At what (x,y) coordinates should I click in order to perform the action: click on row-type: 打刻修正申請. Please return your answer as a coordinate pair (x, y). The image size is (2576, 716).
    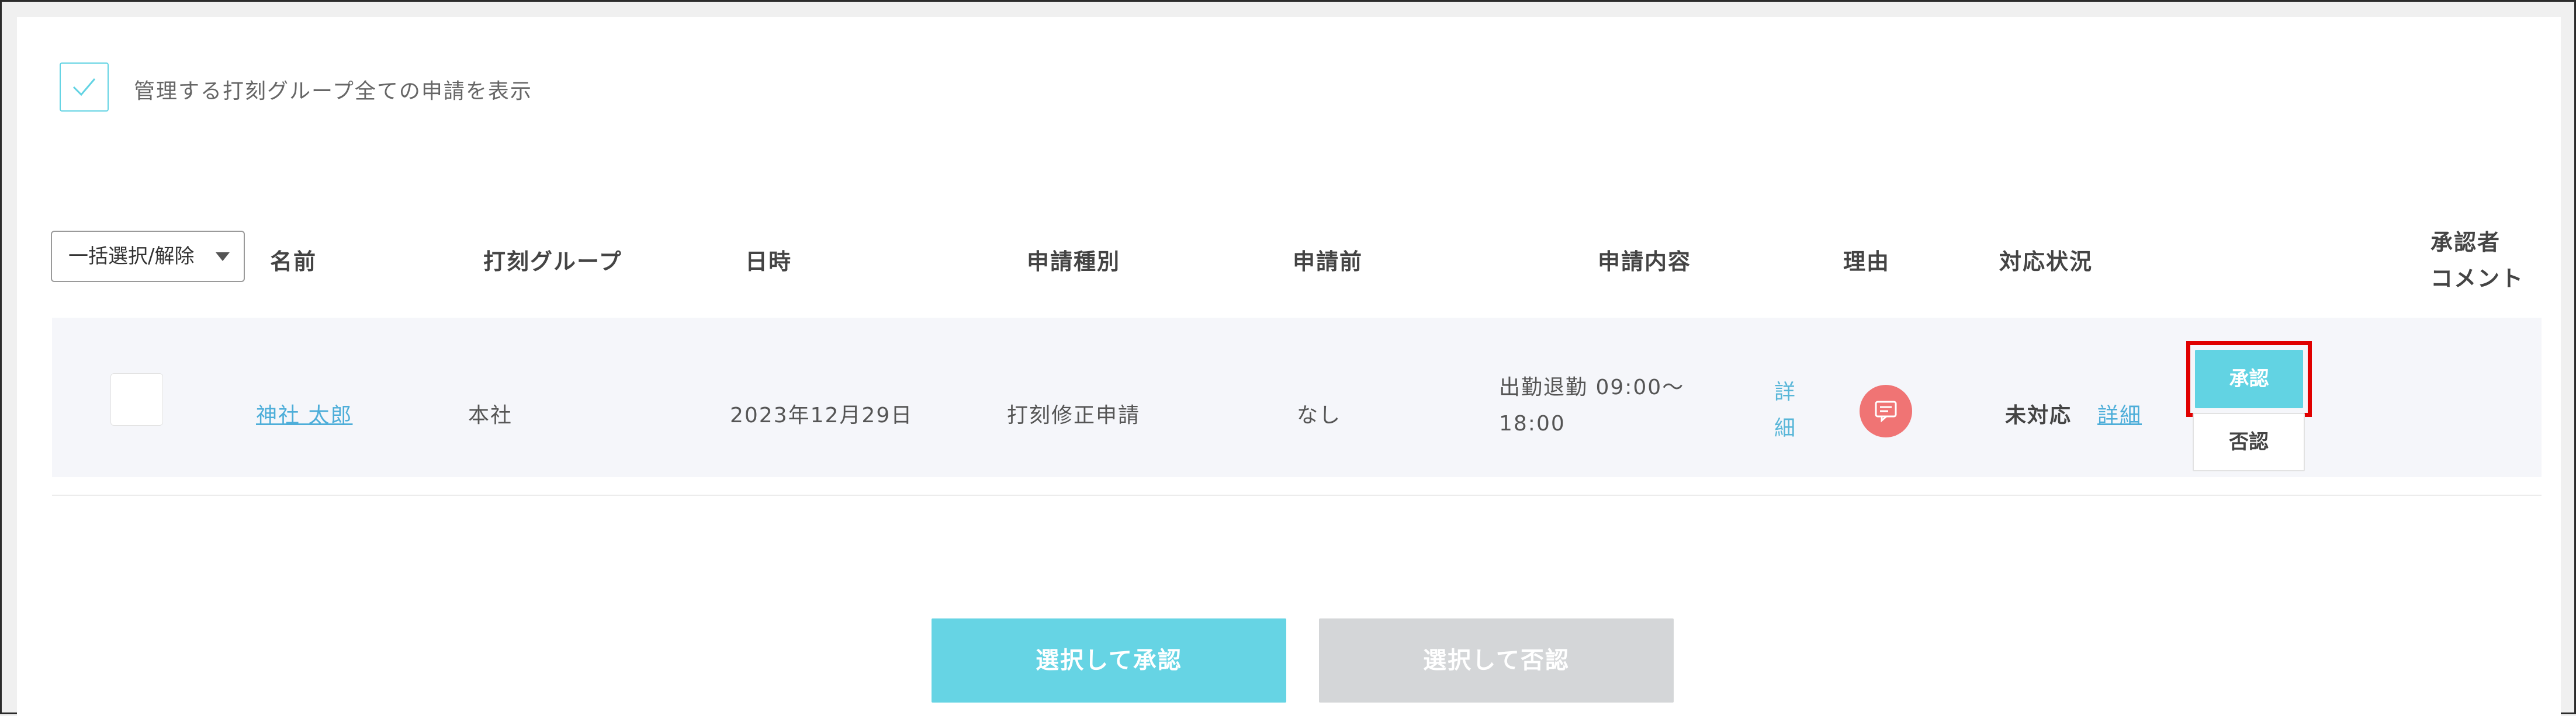
    Looking at the image, I should click on (1074, 416).